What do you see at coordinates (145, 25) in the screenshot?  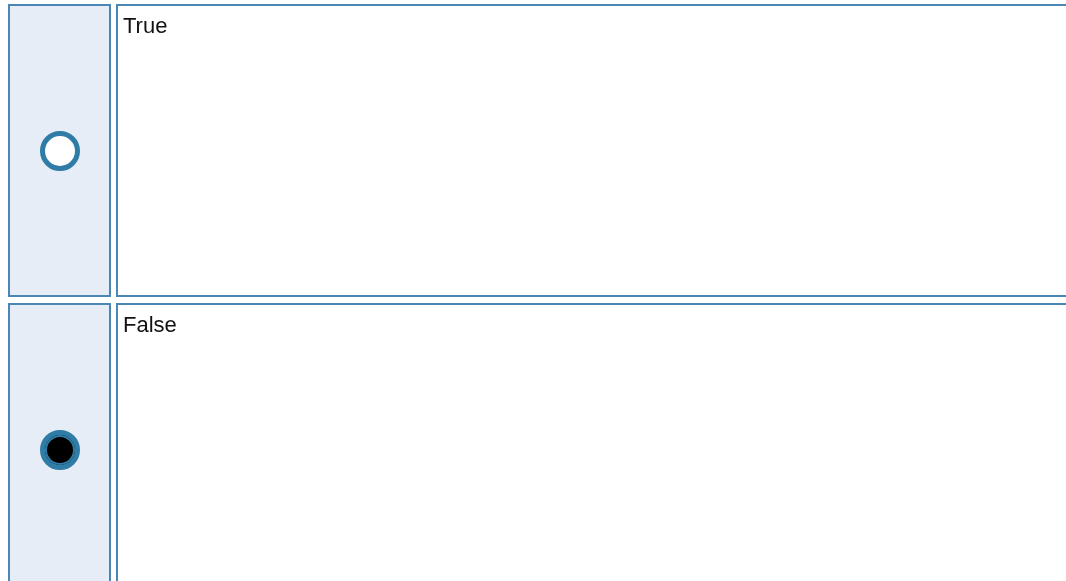 I see `option-label: True` at bounding box center [145, 25].